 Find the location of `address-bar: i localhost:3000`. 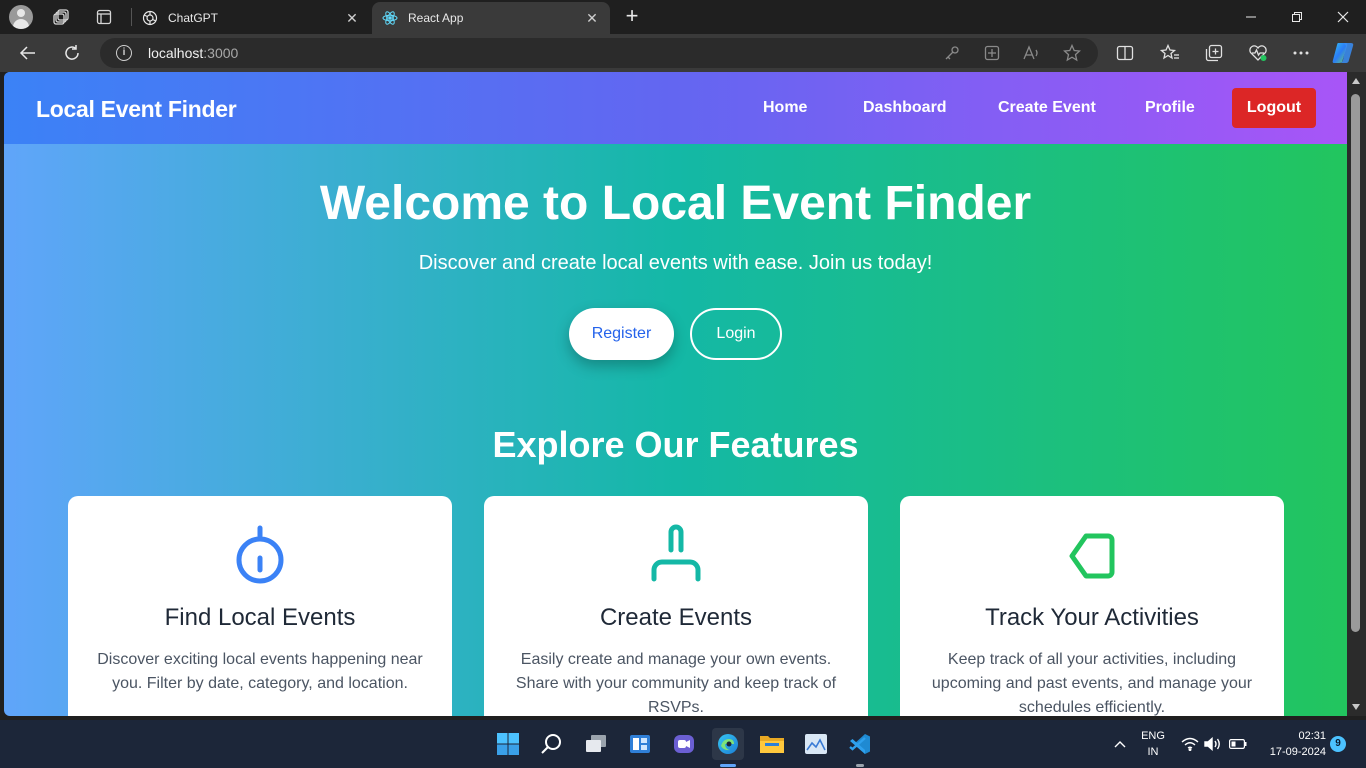

address-bar: i localhost:3000 is located at coordinates (599, 53).